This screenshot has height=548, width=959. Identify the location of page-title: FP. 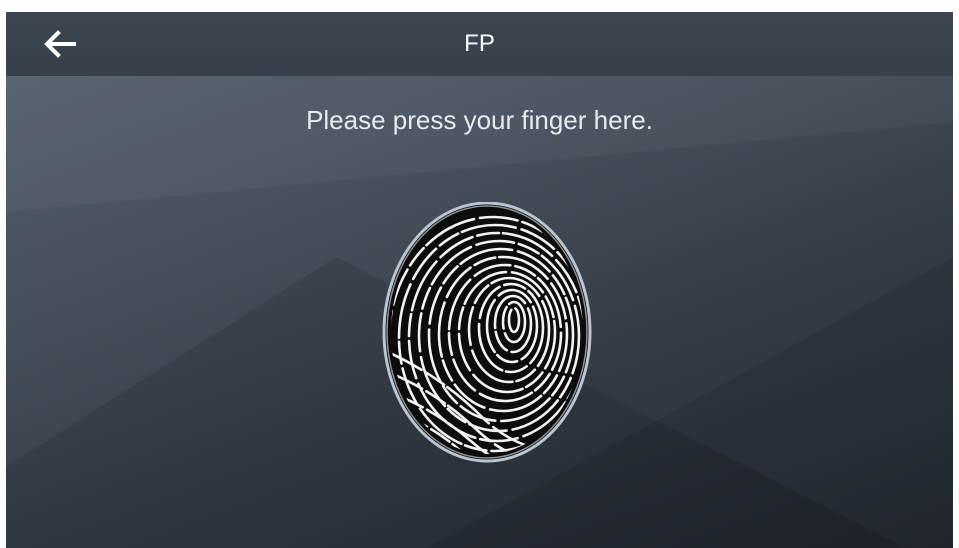
(479, 43).